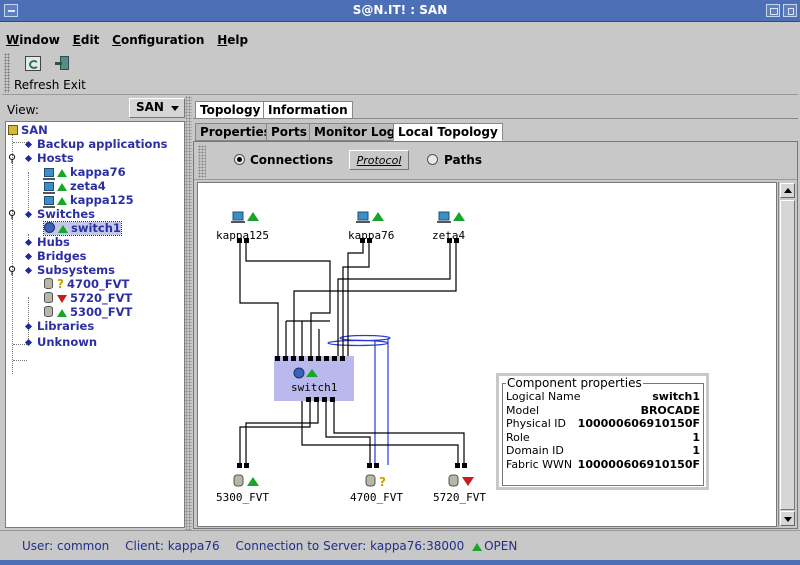 The height and width of the screenshot is (565, 800). Describe the element at coordinates (314, 387) in the screenshot. I see `topology-switch-label: switch1` at that location.